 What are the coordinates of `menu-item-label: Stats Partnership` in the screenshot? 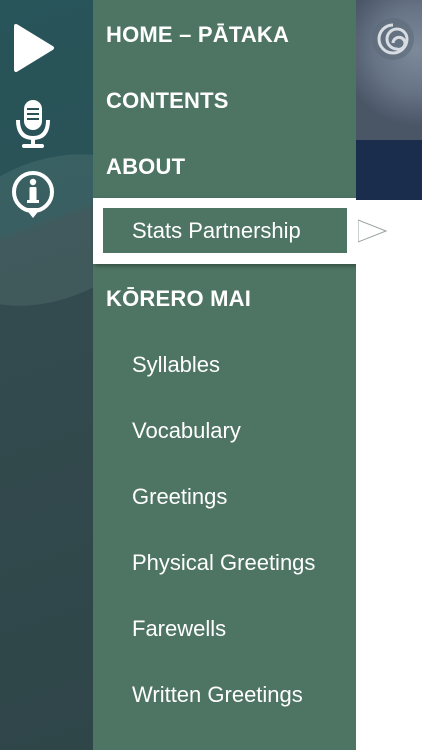 It's located at (216, 230).